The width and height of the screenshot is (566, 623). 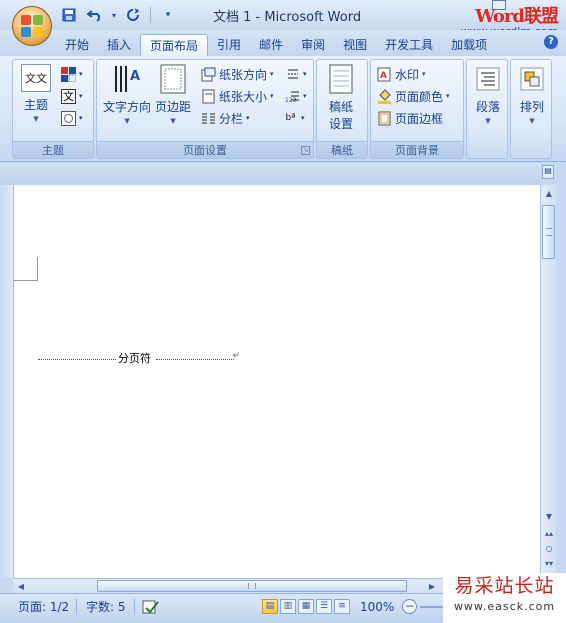 I want to click on watermark-label: 水印, so click(x=407, y=74).